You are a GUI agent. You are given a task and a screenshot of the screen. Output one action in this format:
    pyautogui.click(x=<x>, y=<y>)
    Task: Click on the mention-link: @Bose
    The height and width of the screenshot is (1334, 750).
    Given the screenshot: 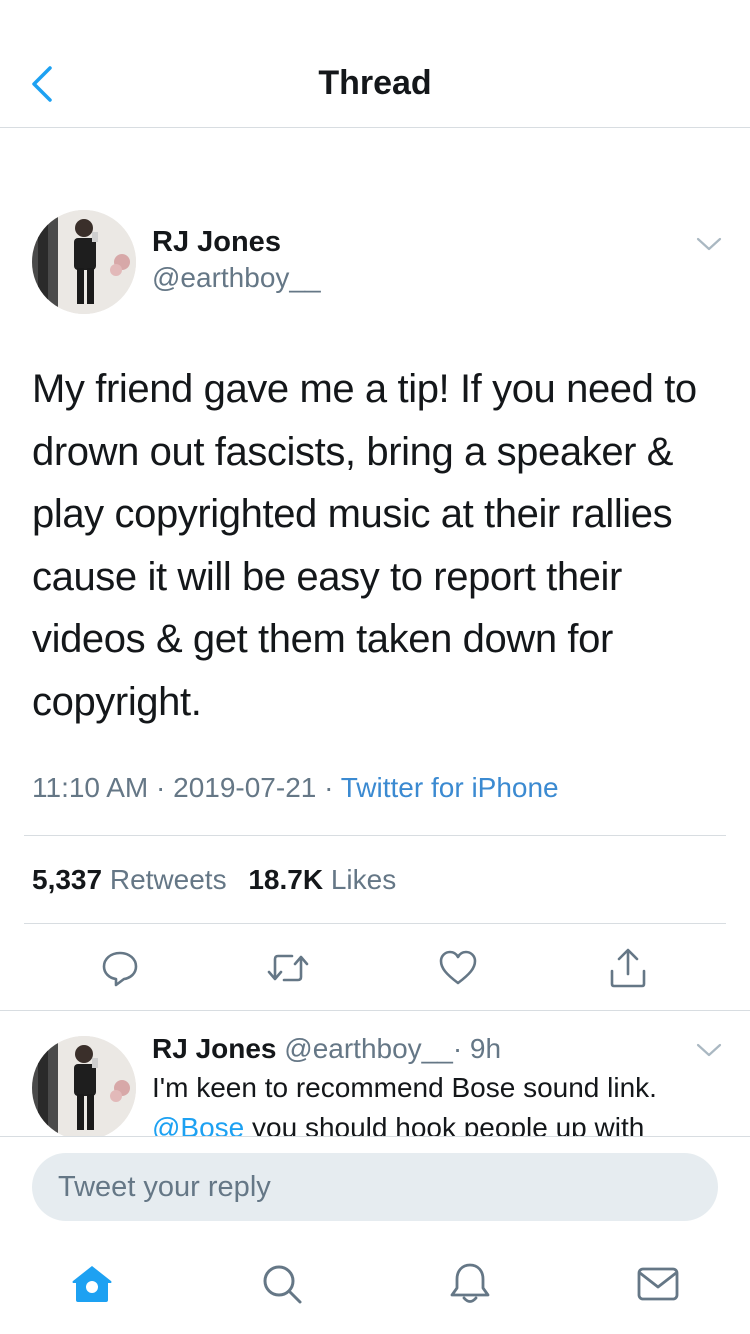 What is the action you would take?
    pyautogui.click(x=198, y=1124)
    